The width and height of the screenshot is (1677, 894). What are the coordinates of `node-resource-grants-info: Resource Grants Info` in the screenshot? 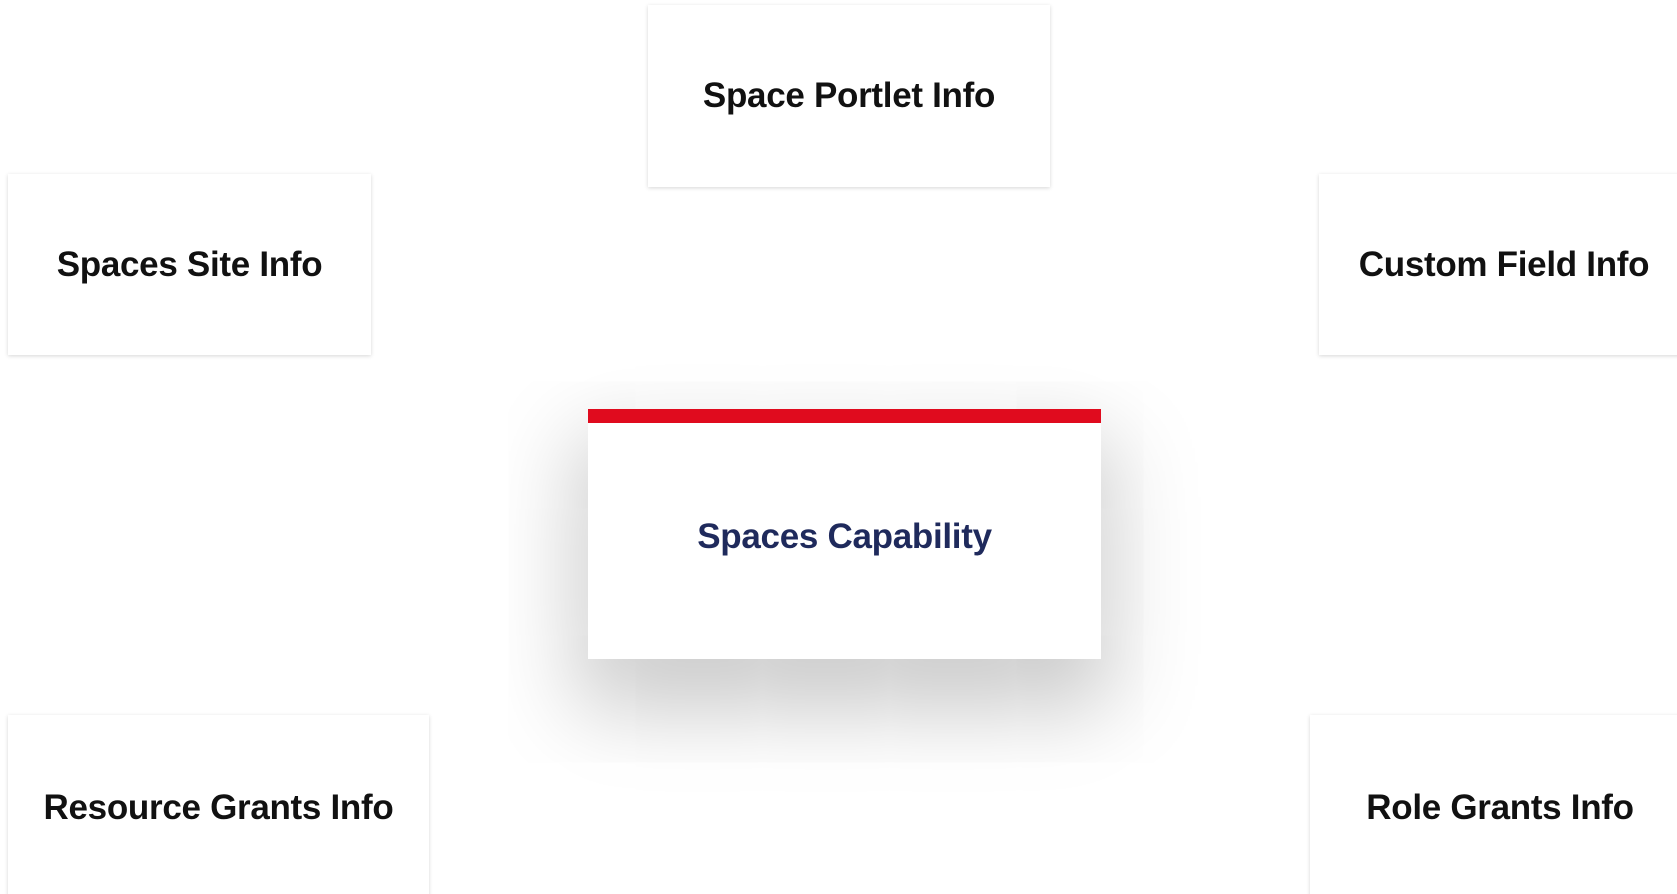 It's located at (218, 804).